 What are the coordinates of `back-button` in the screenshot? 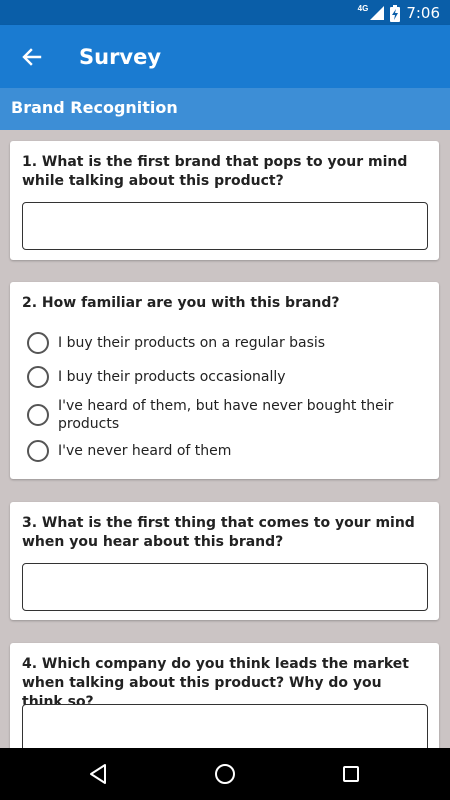 It's located at (32, 57).